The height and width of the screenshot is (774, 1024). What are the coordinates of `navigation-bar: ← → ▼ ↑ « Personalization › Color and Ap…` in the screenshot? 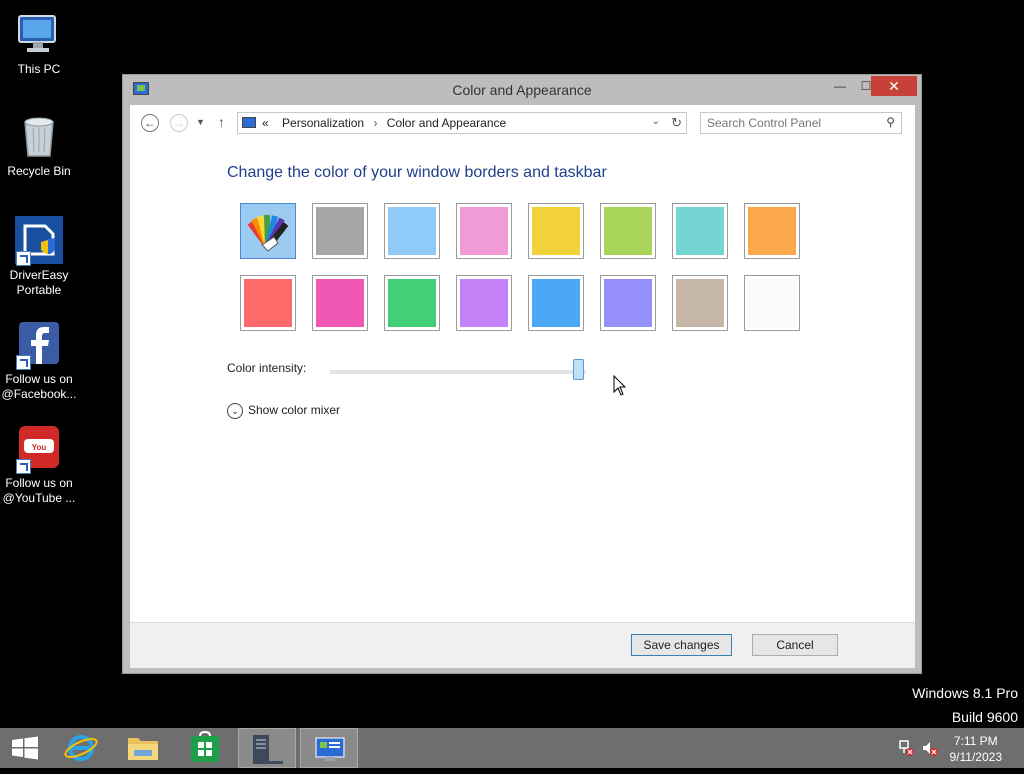 It's located at (522, 123).